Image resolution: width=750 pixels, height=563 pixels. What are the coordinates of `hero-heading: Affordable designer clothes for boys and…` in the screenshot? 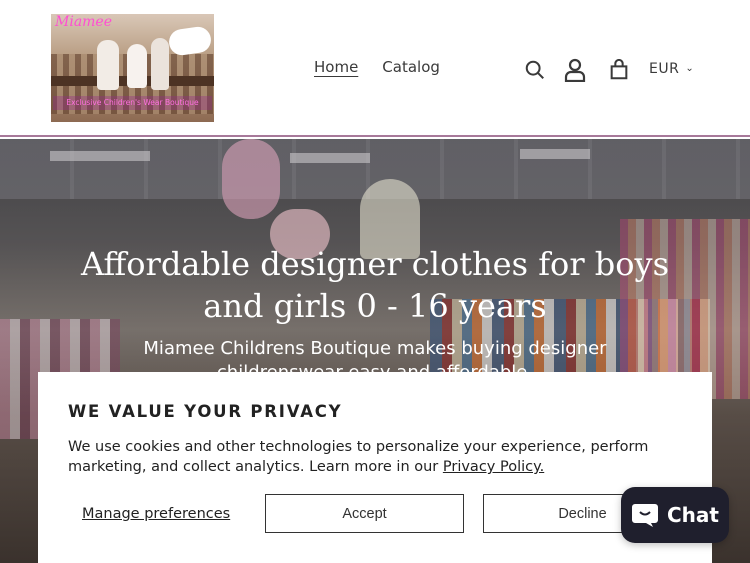 It's located at (375, 285).